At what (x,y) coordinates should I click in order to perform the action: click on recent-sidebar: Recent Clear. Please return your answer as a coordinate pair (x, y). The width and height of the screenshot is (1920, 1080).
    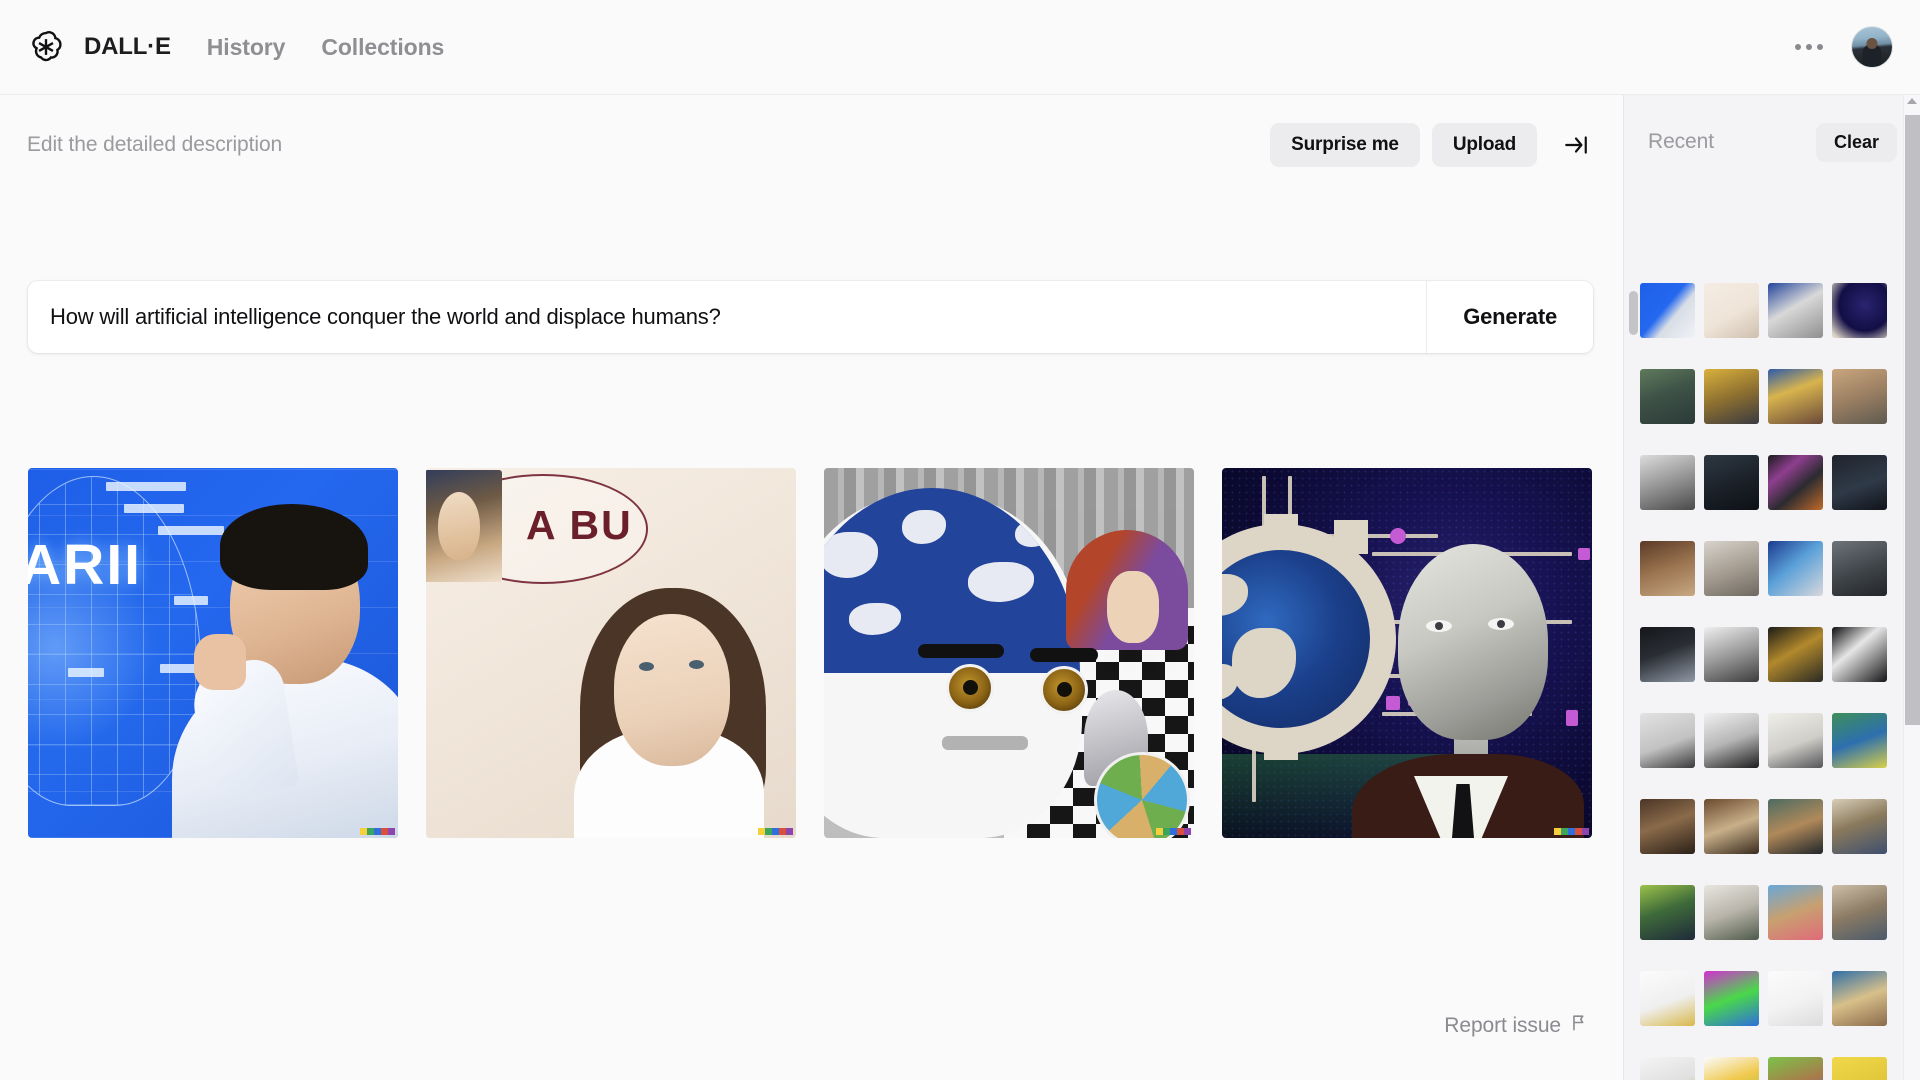
    Looking at the image, I should click on (1771, 587).